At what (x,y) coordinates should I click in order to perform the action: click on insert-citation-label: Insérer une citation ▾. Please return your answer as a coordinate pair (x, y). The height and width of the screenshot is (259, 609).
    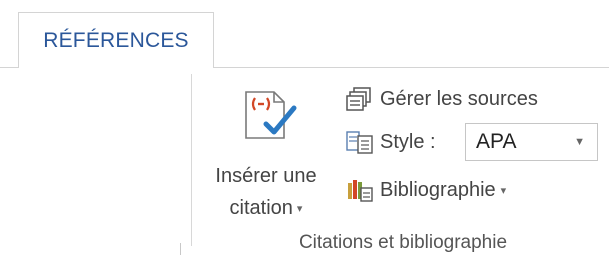
    Looking at the image, I should click on (266, 192).